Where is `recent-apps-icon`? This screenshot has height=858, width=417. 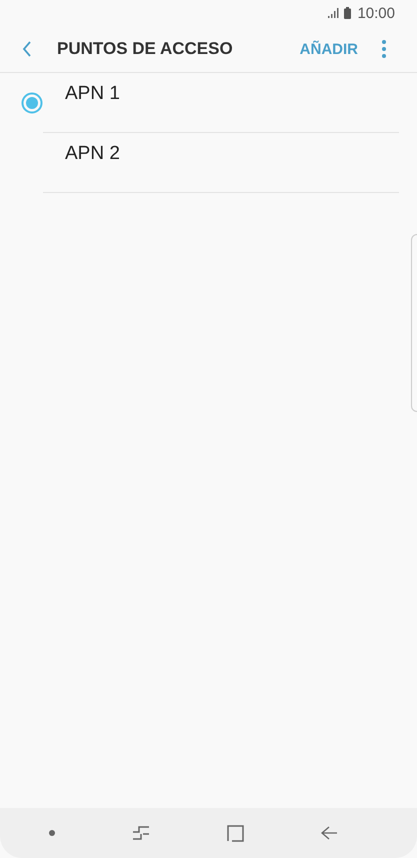 recent-apps-icon is located at coordinates (141, 833).